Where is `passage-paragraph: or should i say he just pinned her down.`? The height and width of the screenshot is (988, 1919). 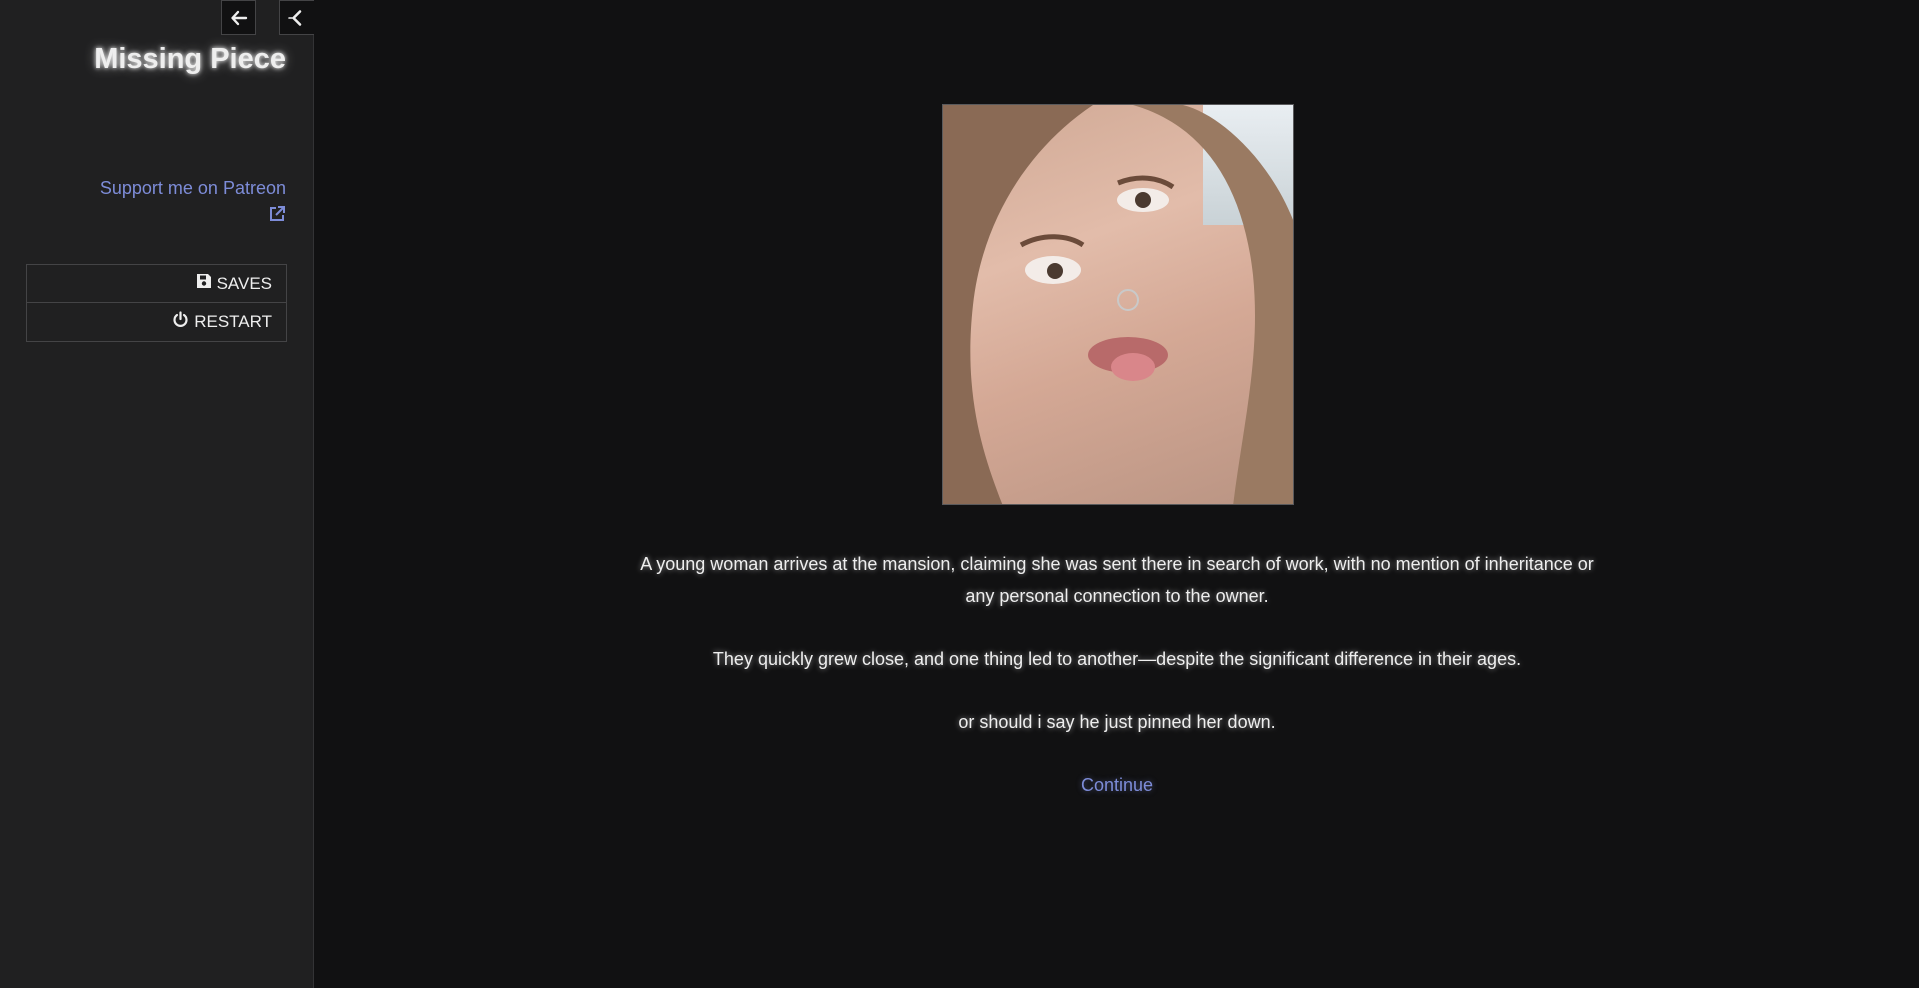
passage-paragraph: or should i say he just pinned her down. is located at coordinates (1117, 722).